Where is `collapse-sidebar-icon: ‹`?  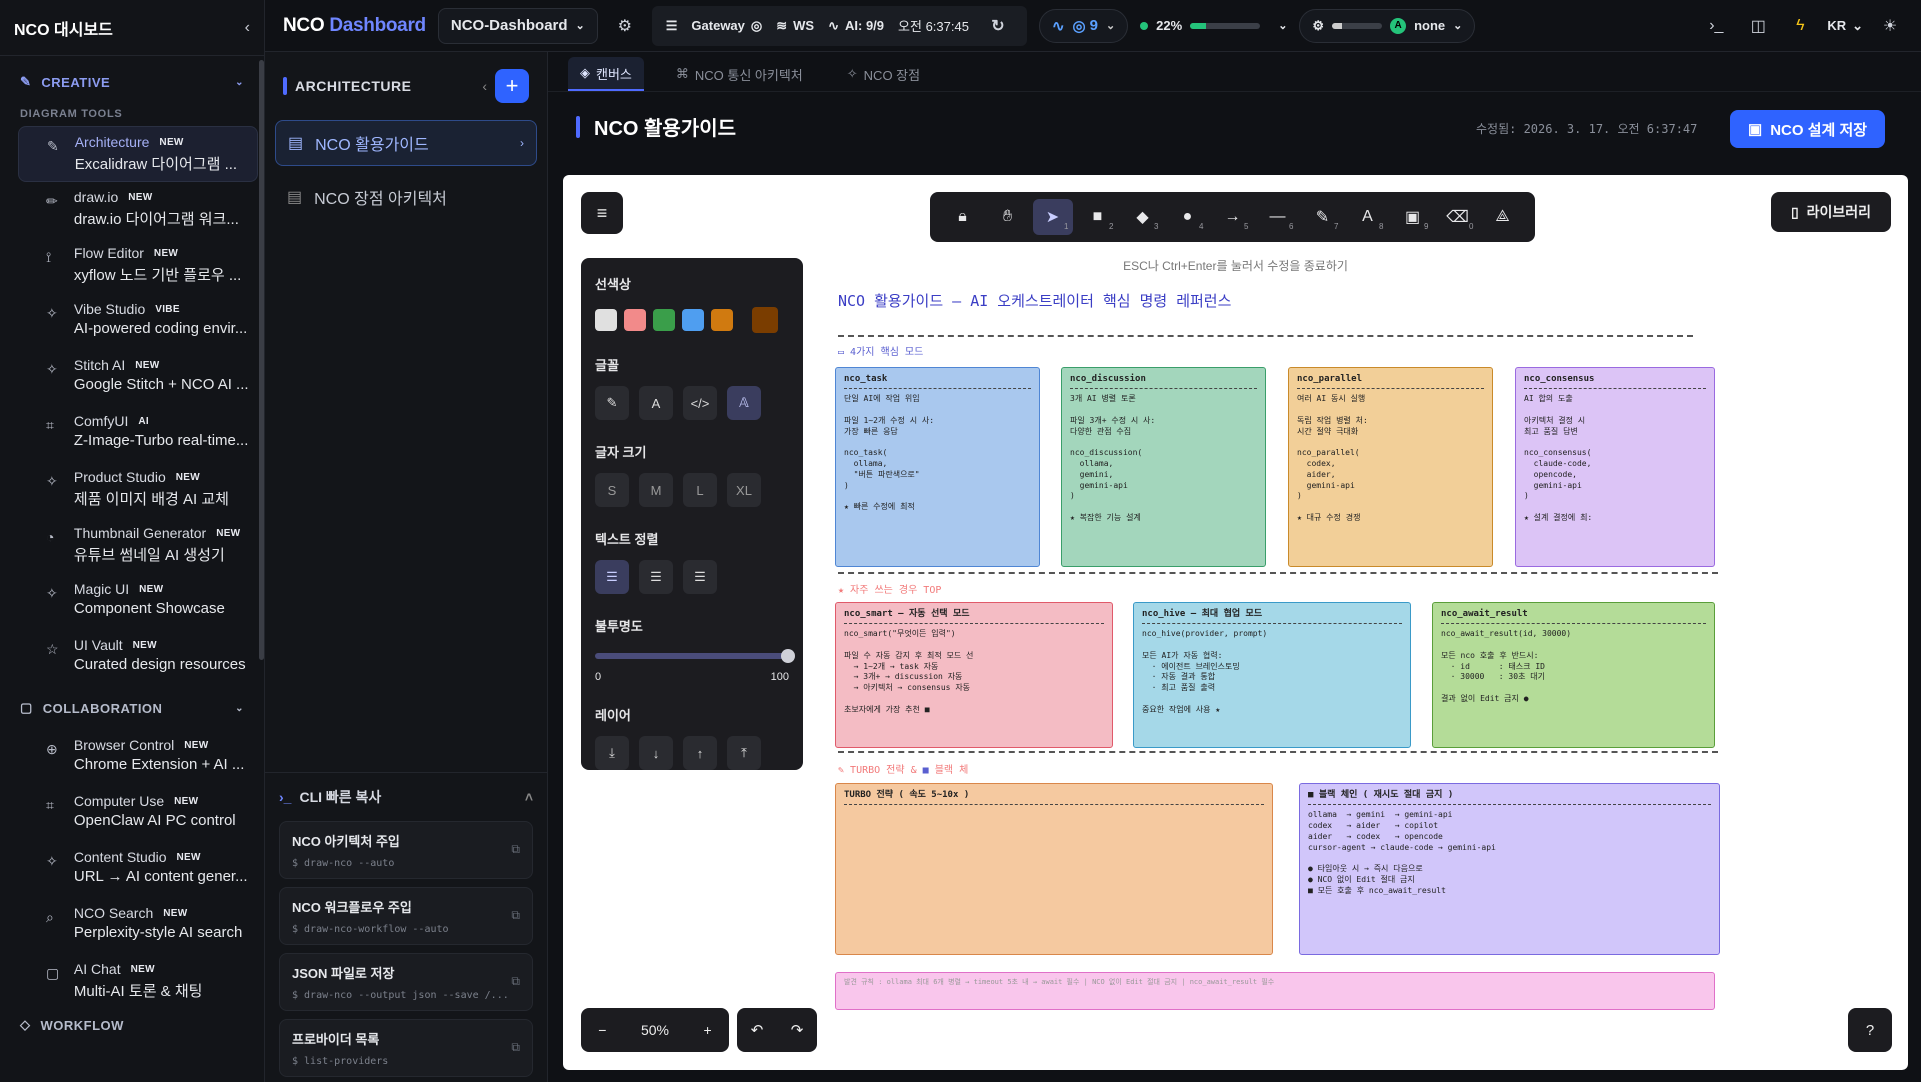 collapse-sidebar-icon: ‹ is located at coordinates (247, 28).